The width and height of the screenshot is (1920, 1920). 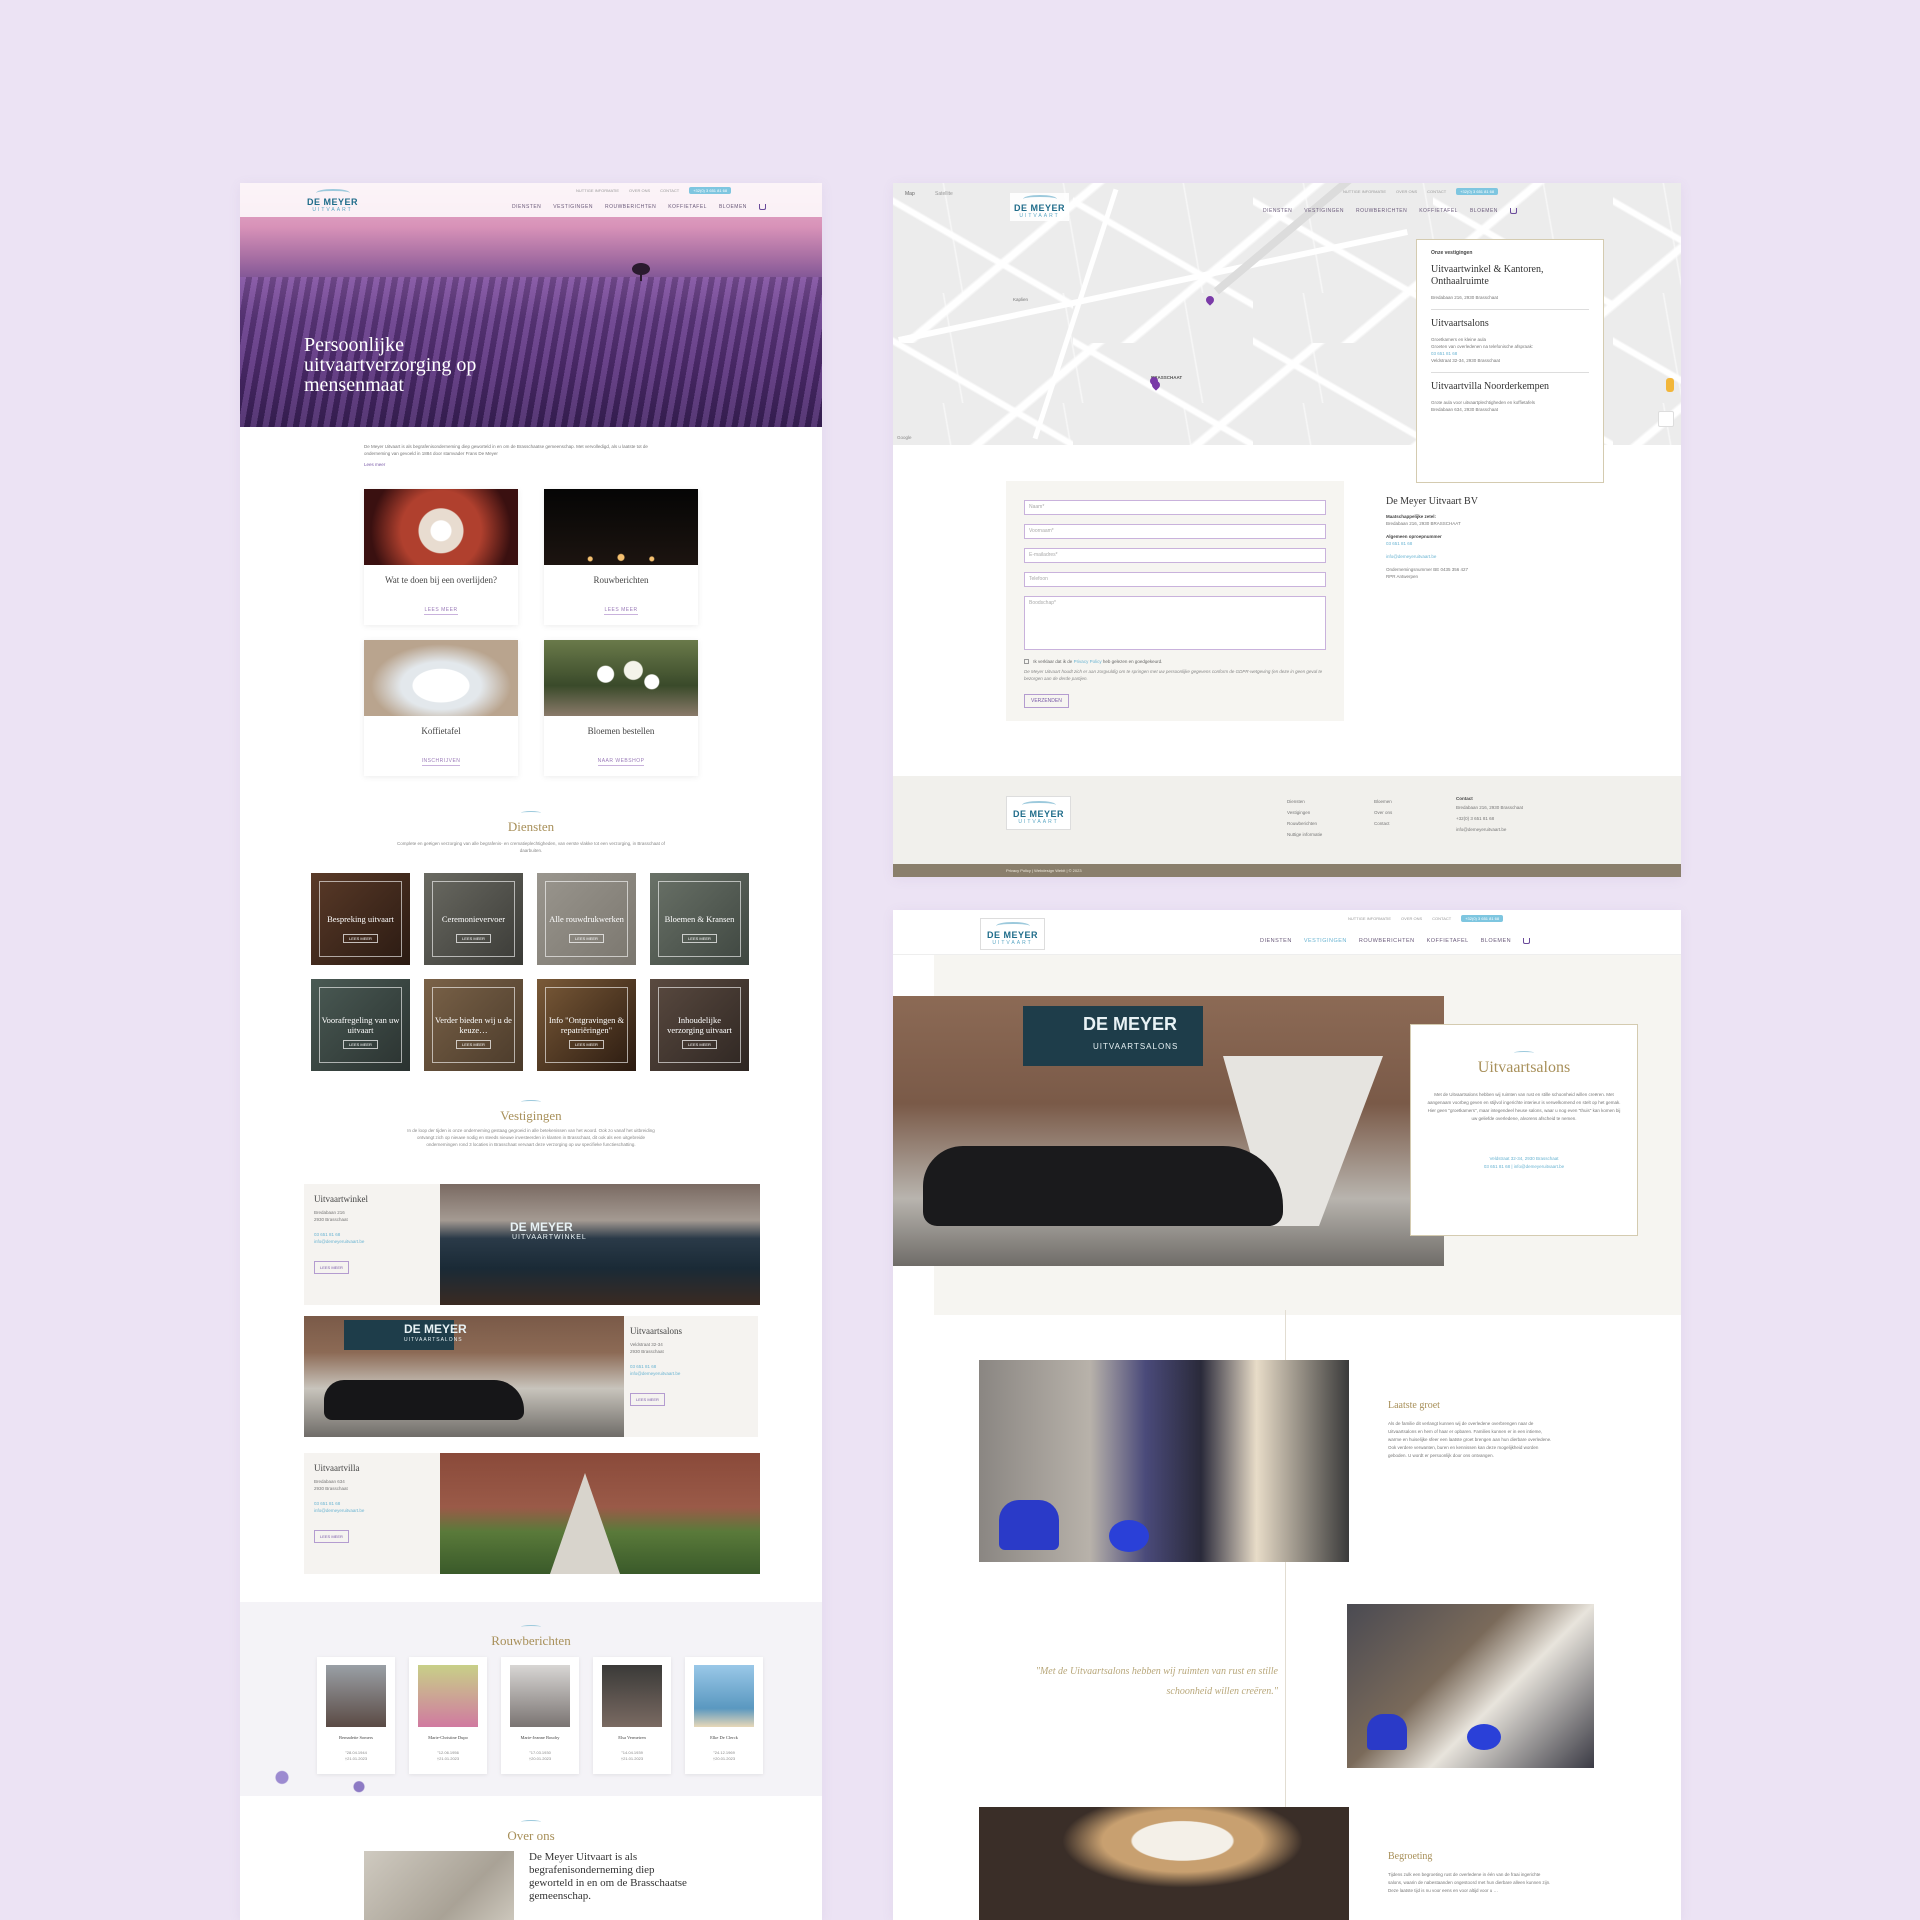 I want to click on company-email: info@demeyeruitvaart.be, so click(x=1486, y=556).